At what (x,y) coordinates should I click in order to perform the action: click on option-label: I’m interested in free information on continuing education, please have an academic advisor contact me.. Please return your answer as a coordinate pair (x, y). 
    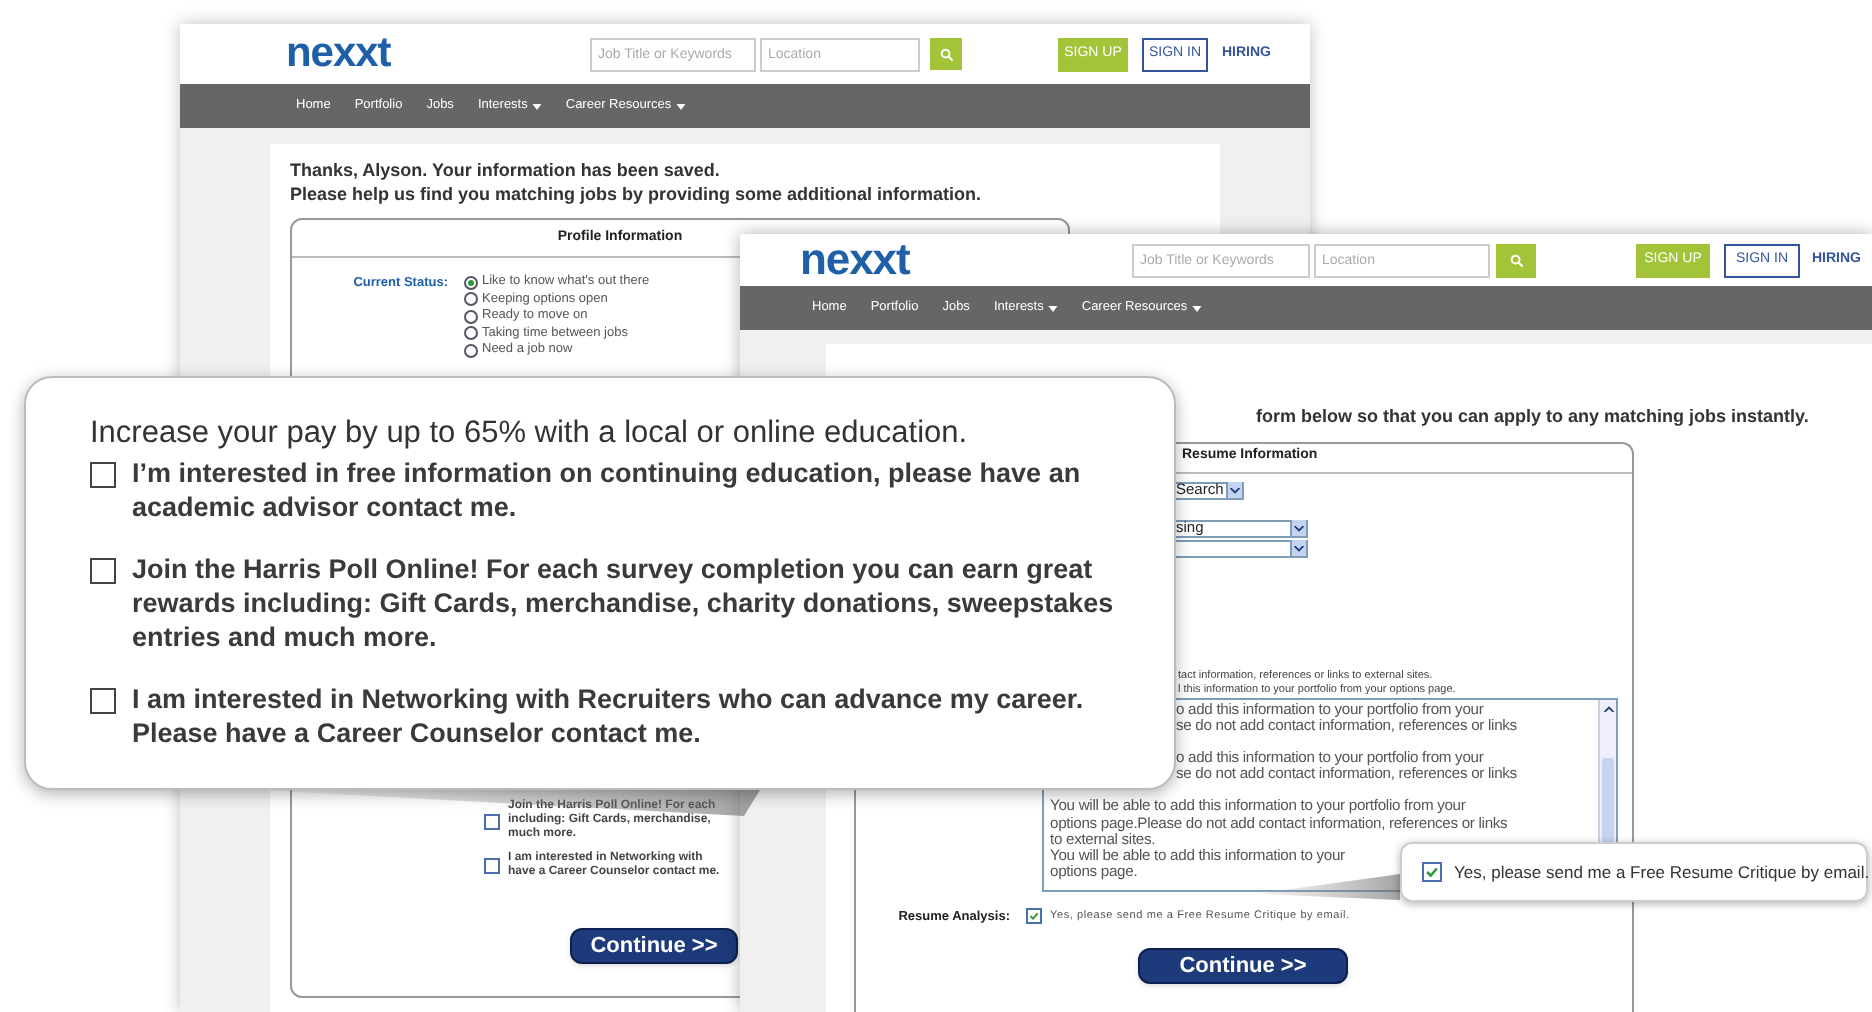
    Looking at the image, I should click on (607, 490).